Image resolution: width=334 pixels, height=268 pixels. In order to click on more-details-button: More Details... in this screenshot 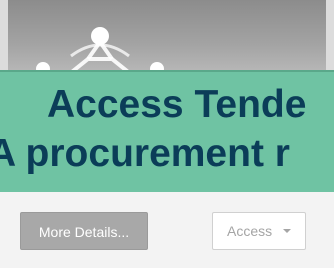, I will do `click(84, 231)`.